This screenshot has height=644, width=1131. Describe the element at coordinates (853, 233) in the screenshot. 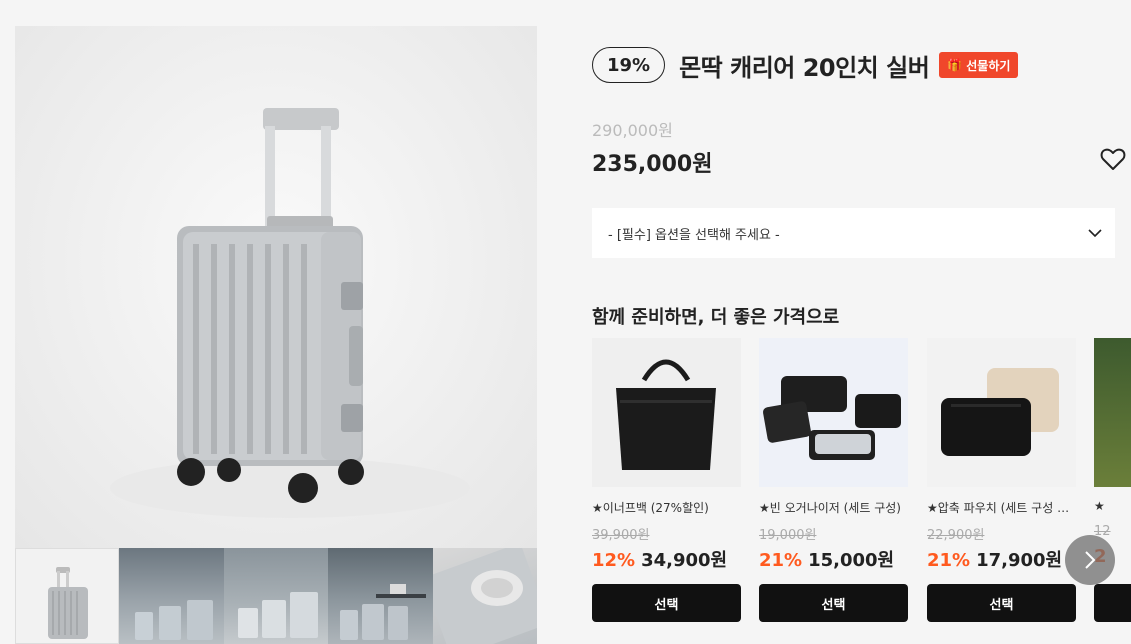

I see `option-select: - [필수] 옵션을 선택해 주세요 -` at that location.